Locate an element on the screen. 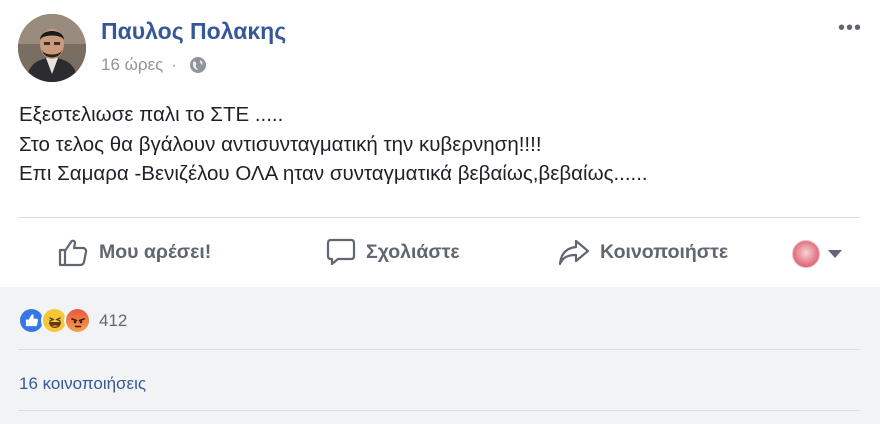 The image size is (880, 424). speech-bubble-icon is located at coordinates (341, 252).